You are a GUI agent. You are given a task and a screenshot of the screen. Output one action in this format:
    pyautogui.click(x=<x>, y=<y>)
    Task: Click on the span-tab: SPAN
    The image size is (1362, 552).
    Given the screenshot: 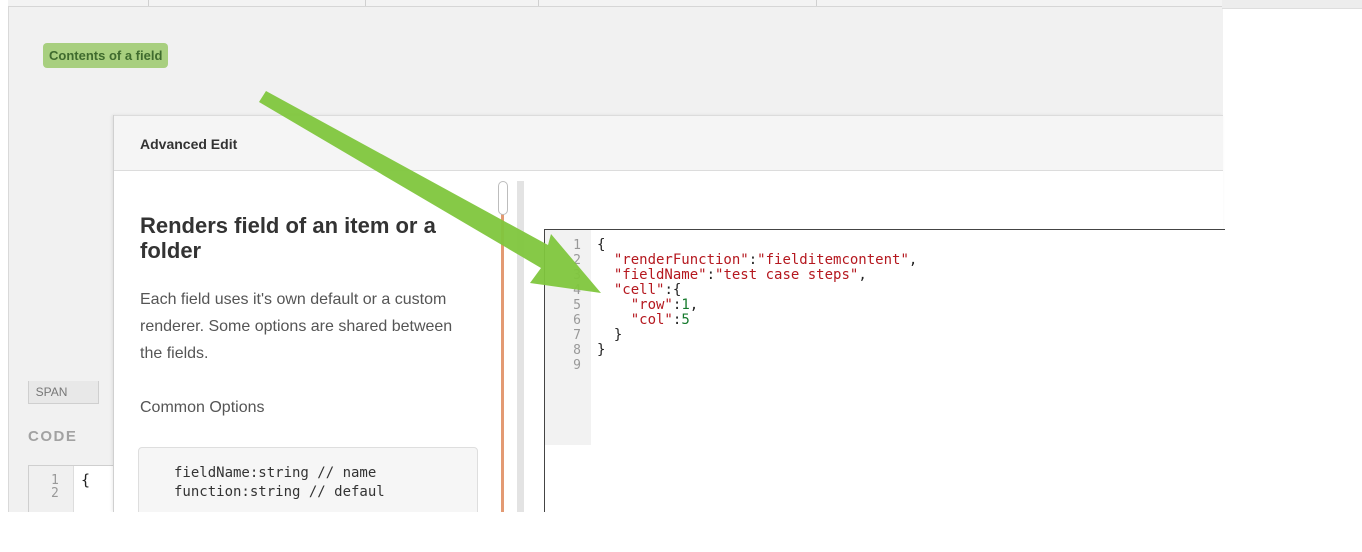 What is the action you would take?
    pyautogui.click(x=63, y=392)
    